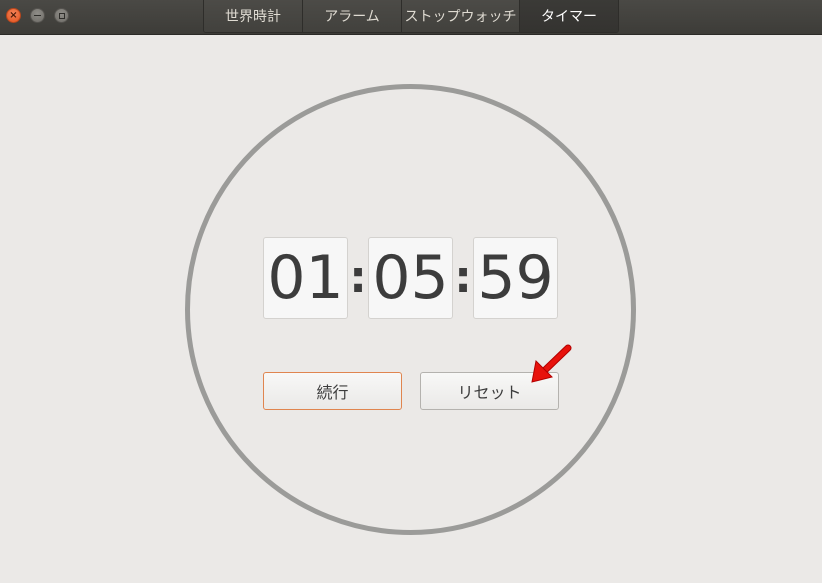  I want to click on timer-hours: 01, so click(305, 278).